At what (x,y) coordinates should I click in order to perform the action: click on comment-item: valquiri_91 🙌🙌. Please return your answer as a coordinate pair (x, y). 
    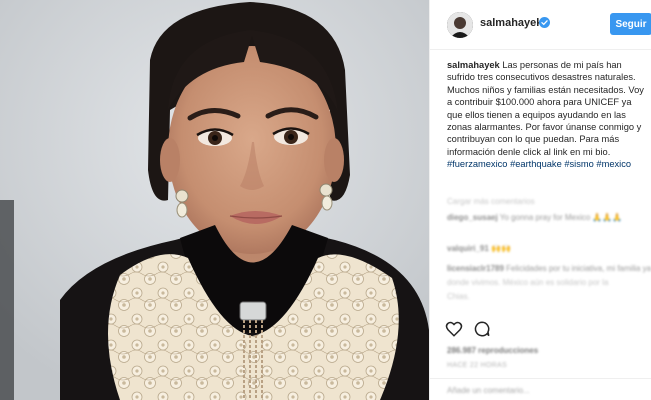
    Looking at the image, I should click on (479, 248).